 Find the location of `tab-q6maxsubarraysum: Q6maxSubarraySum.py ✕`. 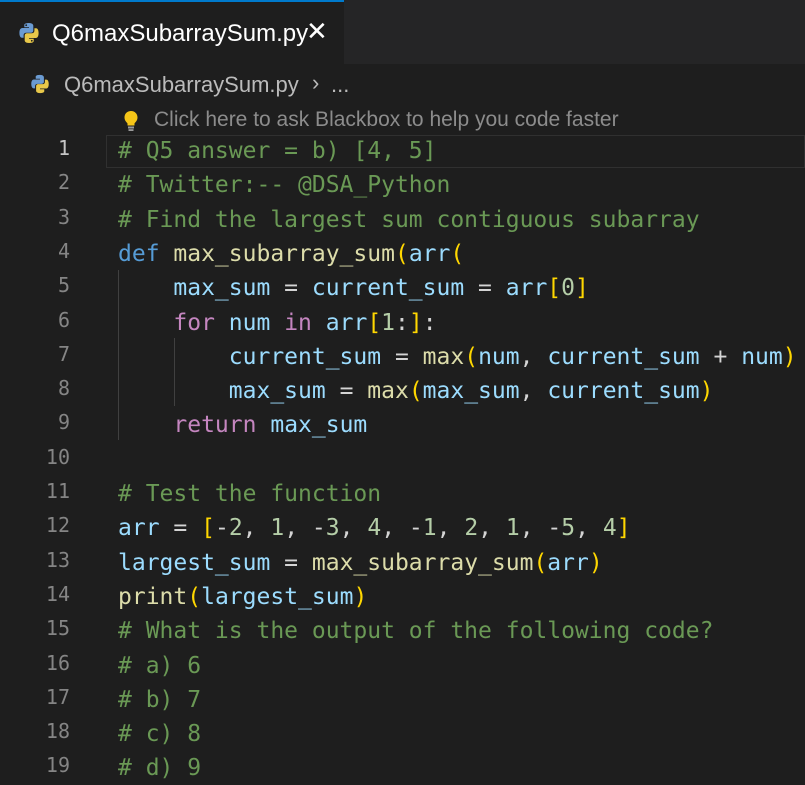

tab-q6maxsubarraysum: Q6maxSubarraySum.py ✕ is located at coordinates (172, 32).